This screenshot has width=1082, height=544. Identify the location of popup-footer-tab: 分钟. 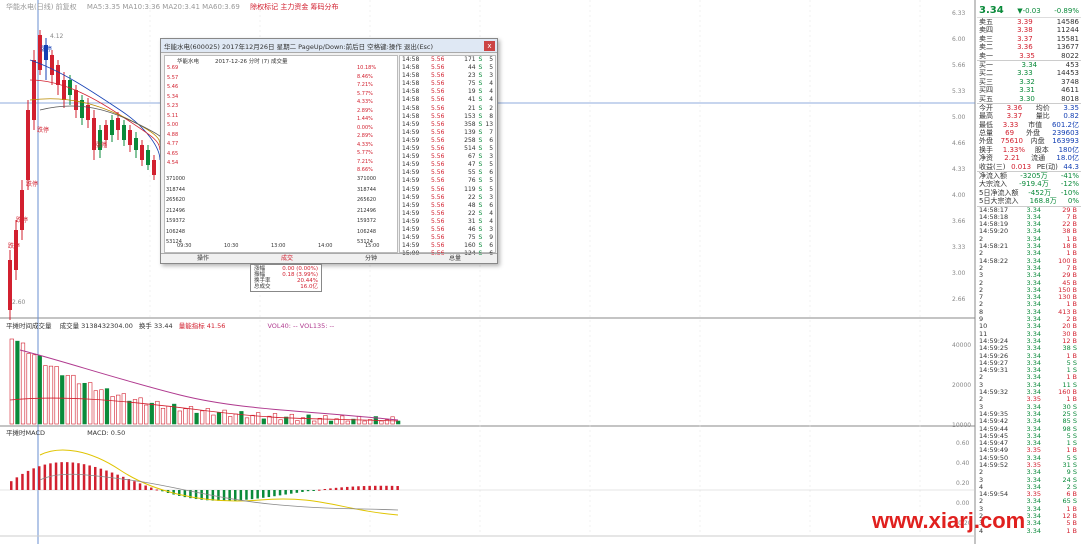
(371, 258).